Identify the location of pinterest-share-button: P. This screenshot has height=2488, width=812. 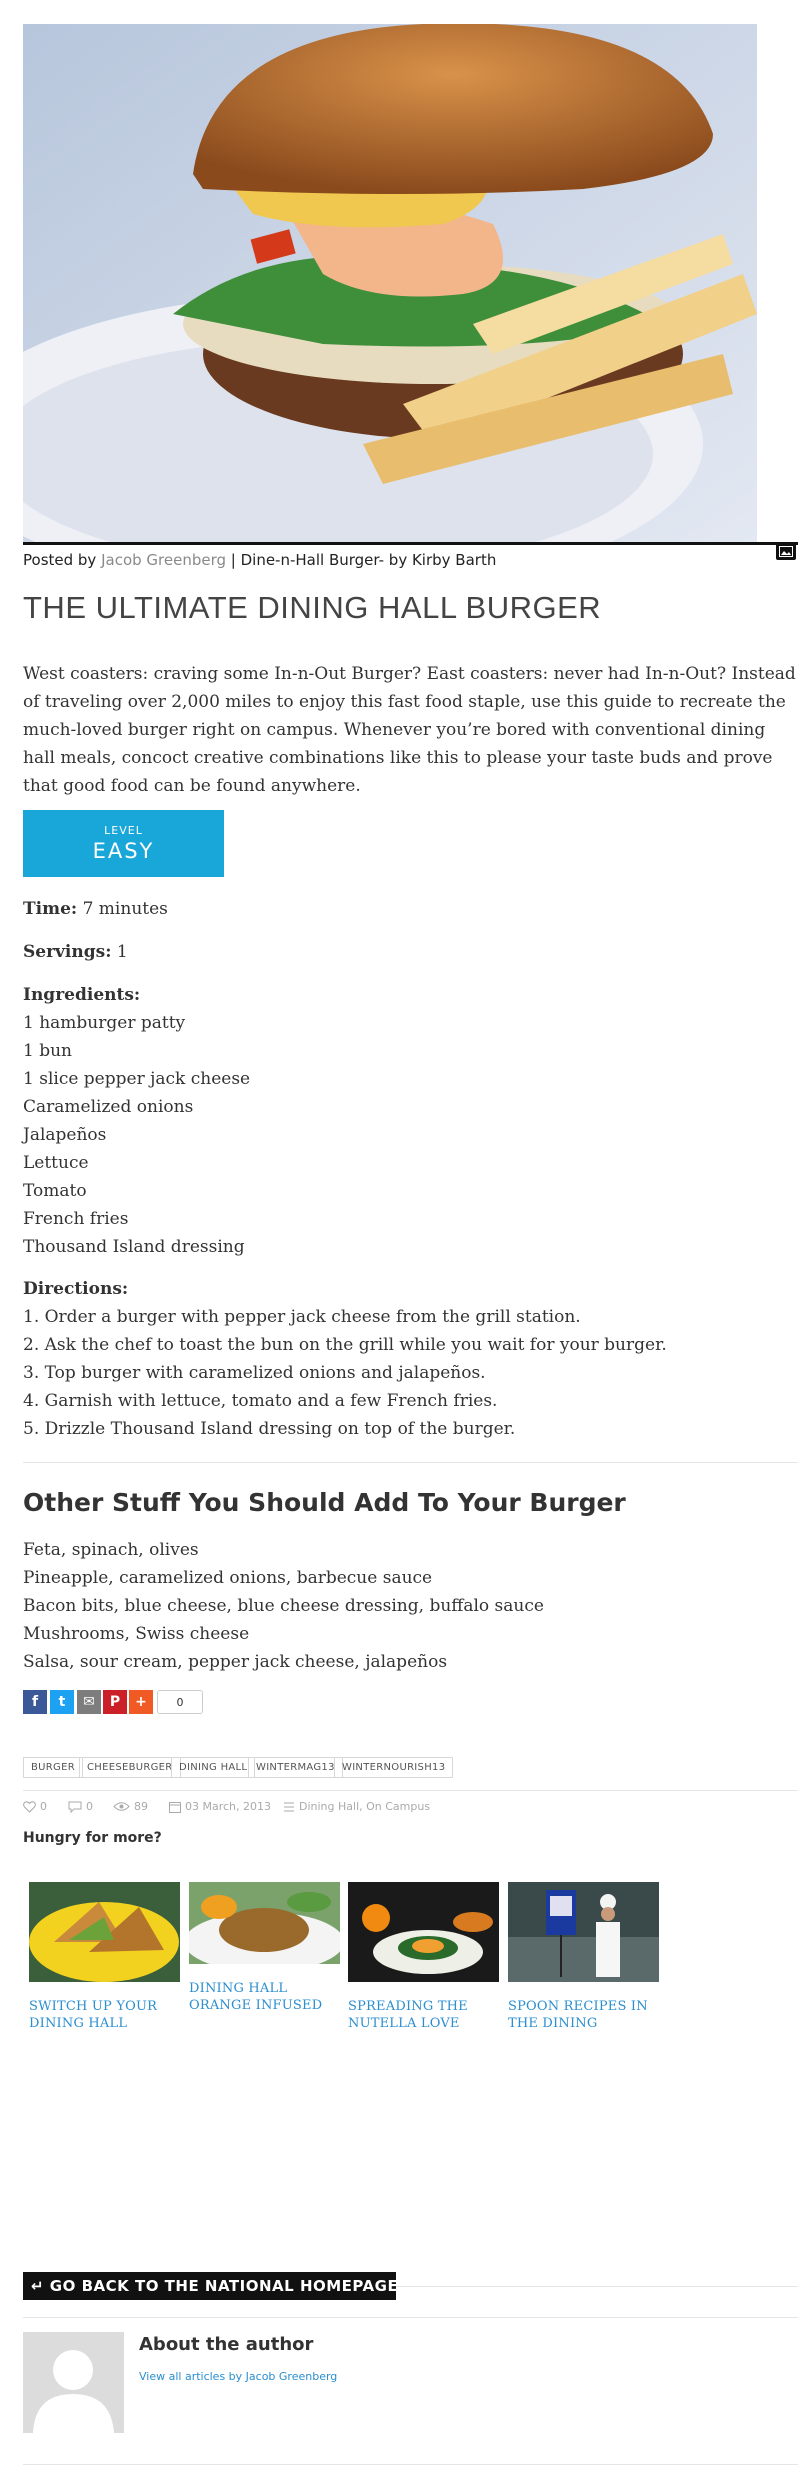
(115, 1702).